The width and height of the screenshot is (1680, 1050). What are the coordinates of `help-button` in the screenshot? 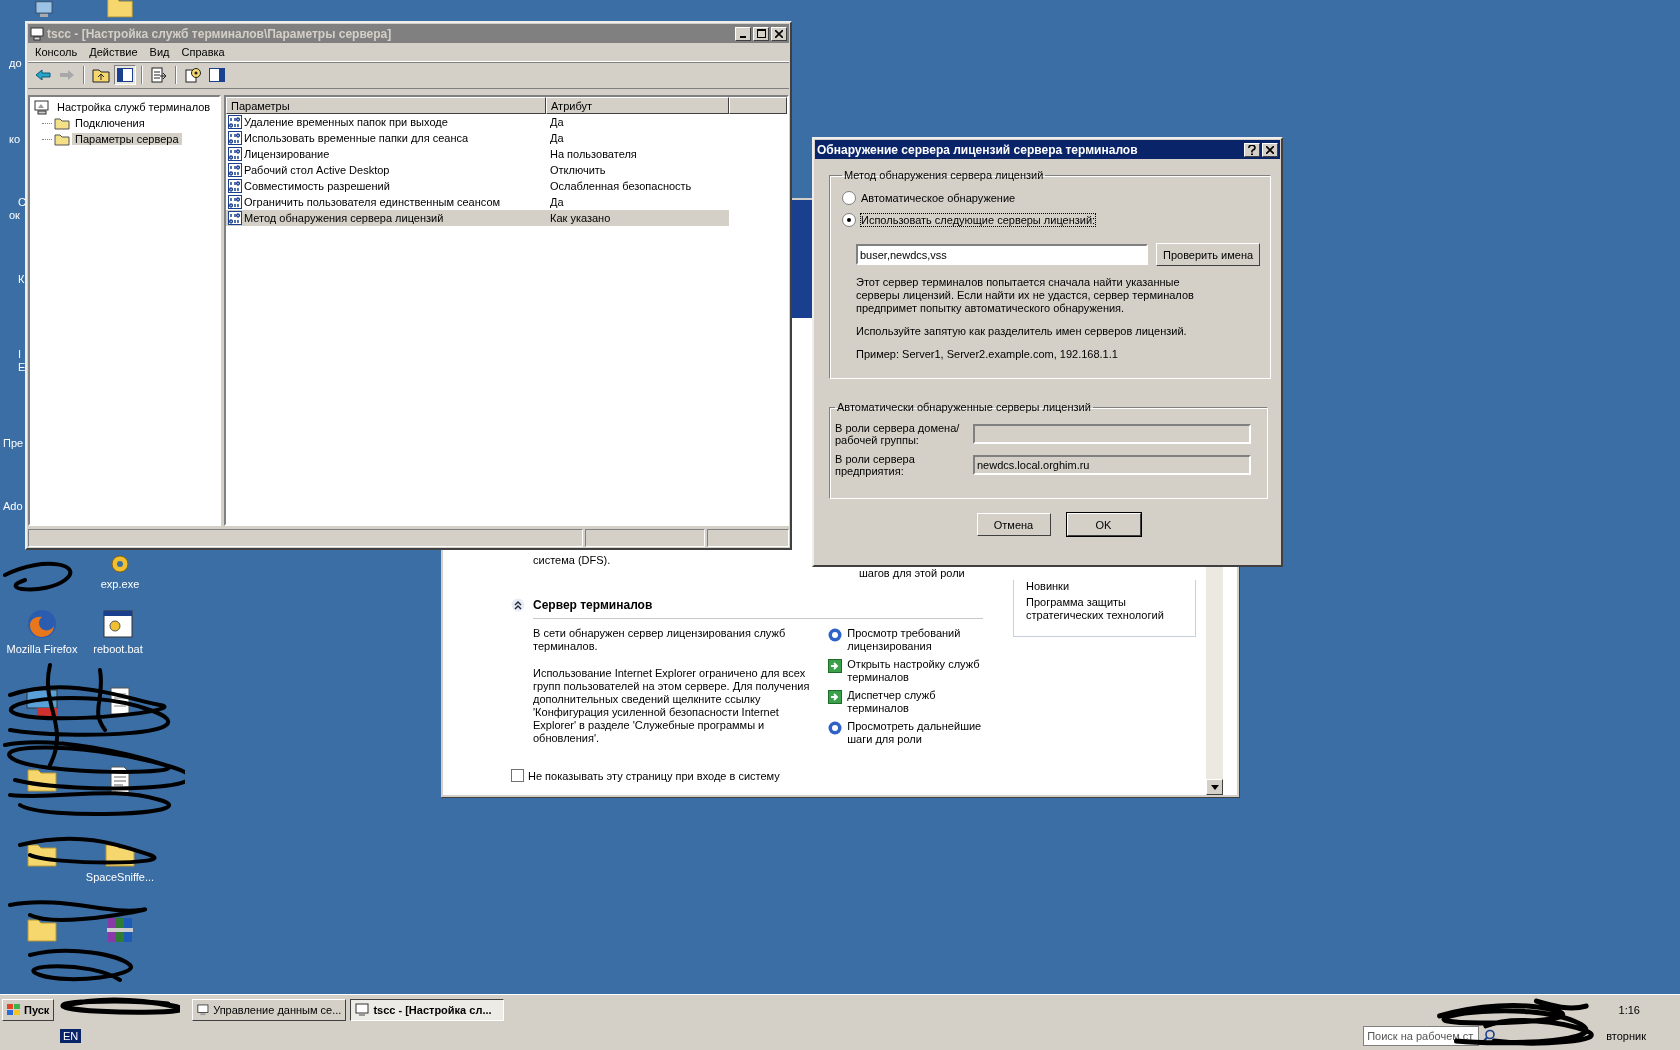 It's located at (1252, 149).